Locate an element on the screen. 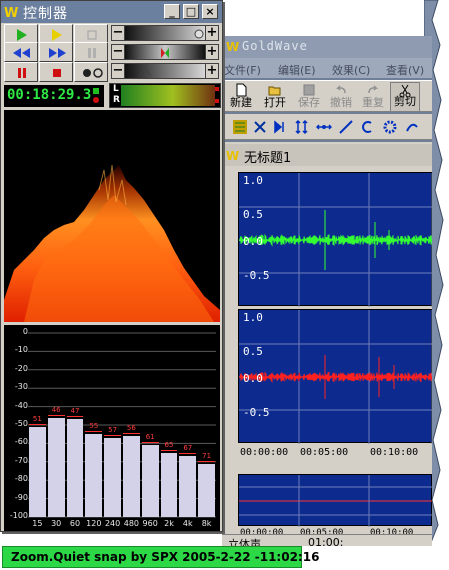 The image size is (449, 570). overview-trace is located at coordinates (335, 501).